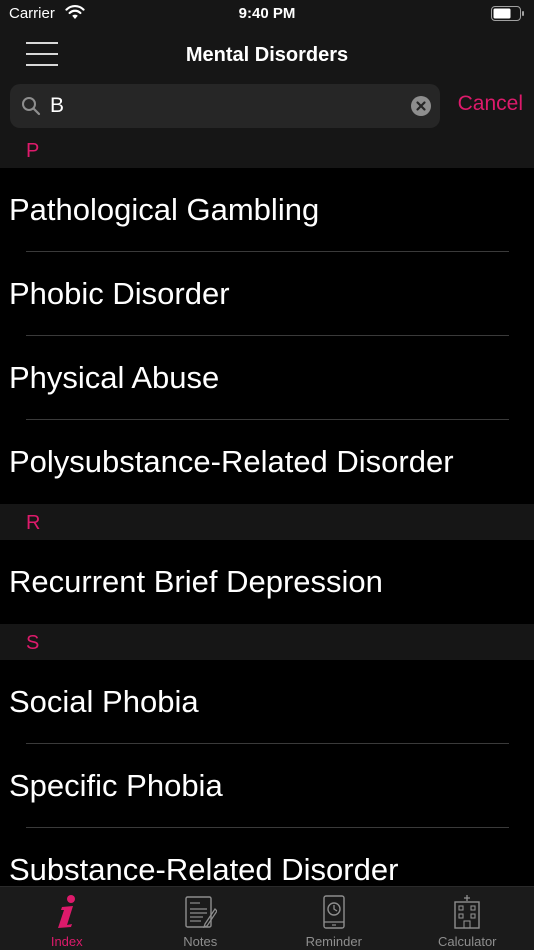 The image size is (534, 950). What do you see at coordinates (467, 941) in the screenshot?
I see `tab-calculator-label: Calculator` at bounding box center [467, 941].